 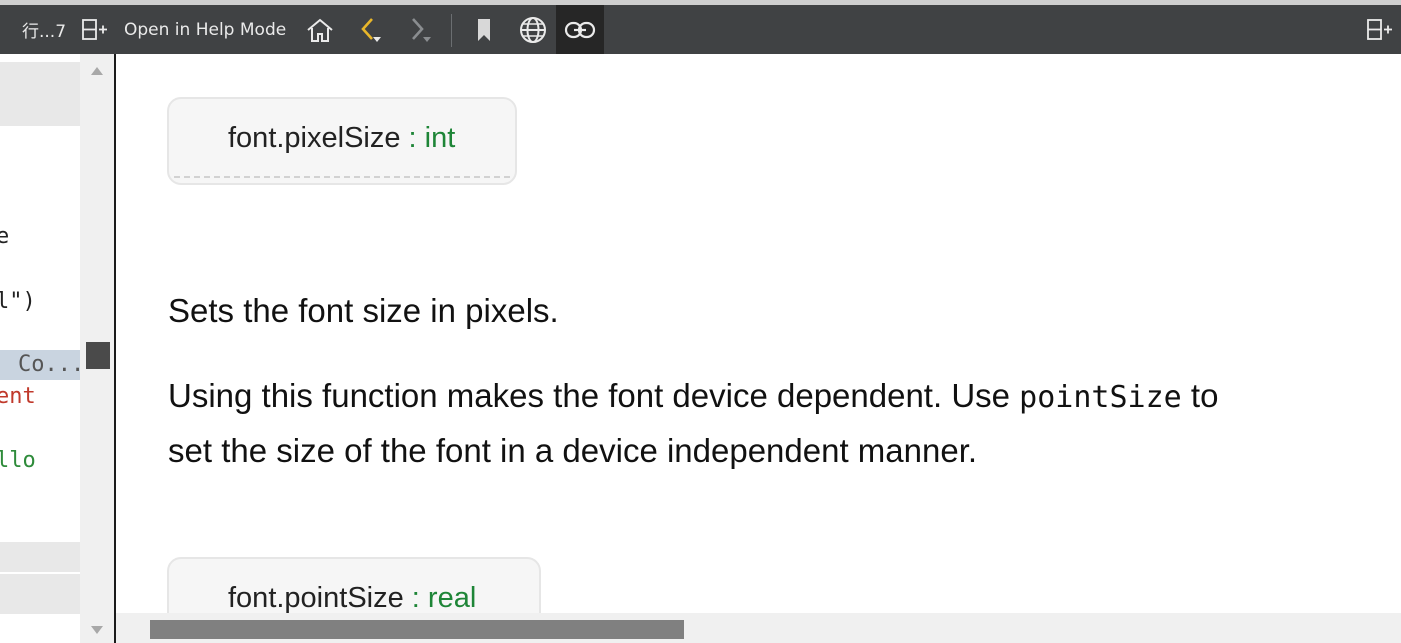 I want to click on property-name: font.pixelSize, so click(x=314, y=138).